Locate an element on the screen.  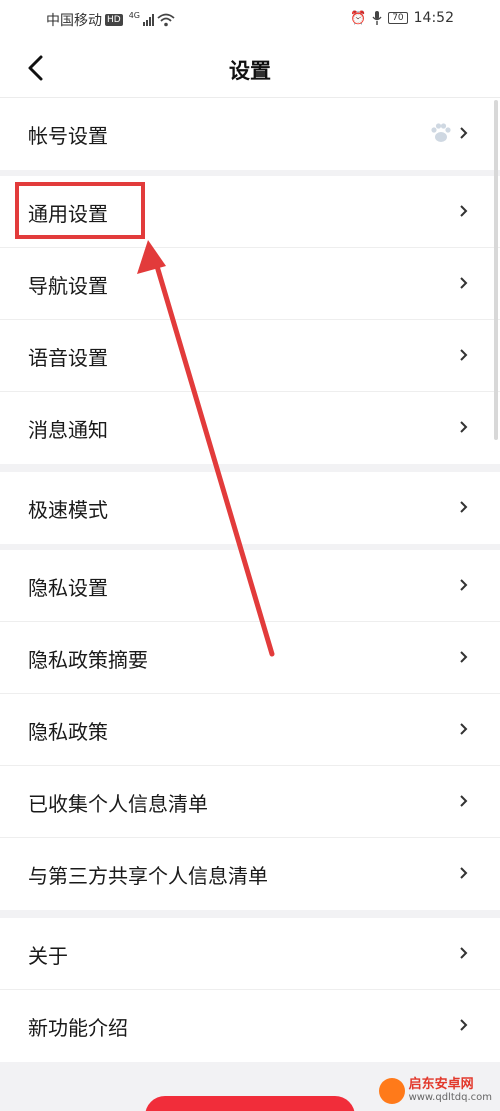
network-type: 4G is located at coordinates (134, 15).